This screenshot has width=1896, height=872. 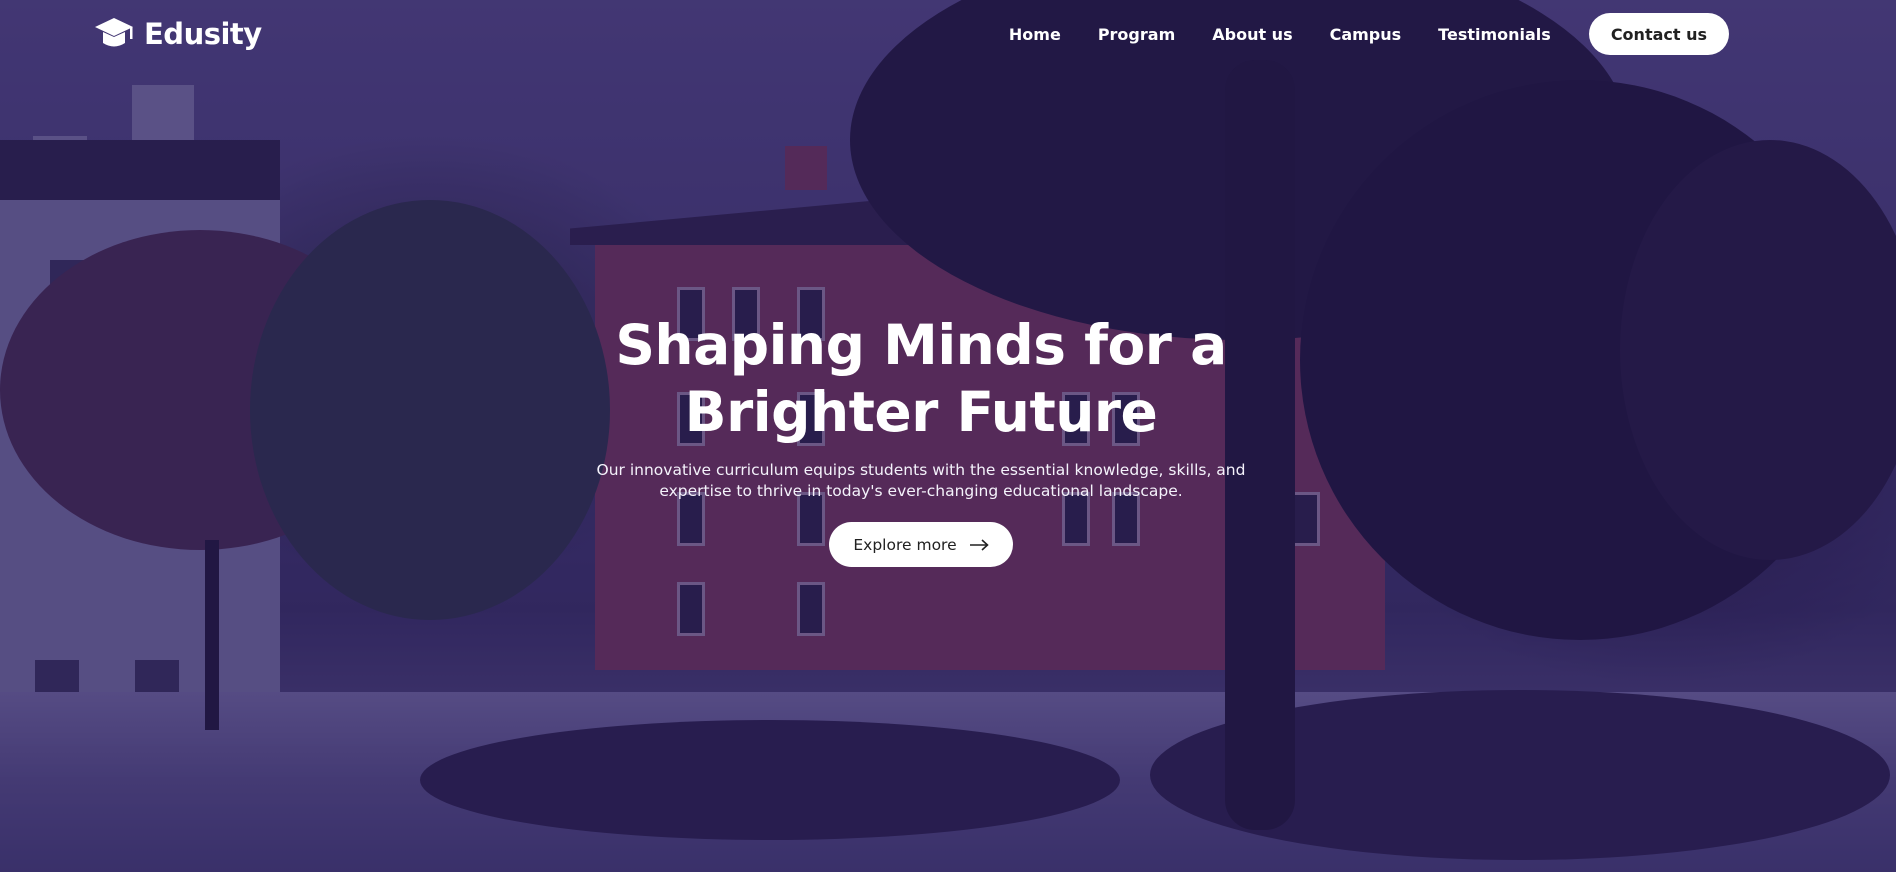 I want to click on brand-logo: Edusity, so click(x=178, y=34).